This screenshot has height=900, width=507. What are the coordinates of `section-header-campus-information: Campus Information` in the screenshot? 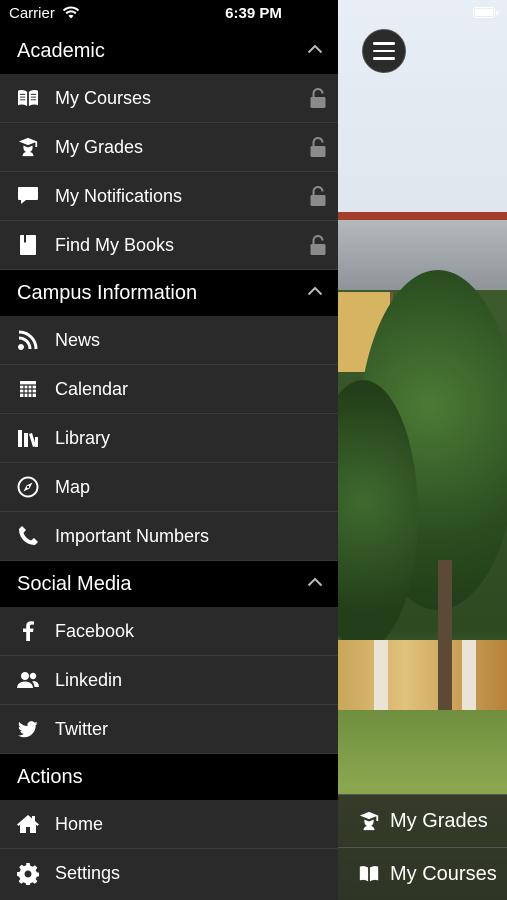 It's located at (169, 293).